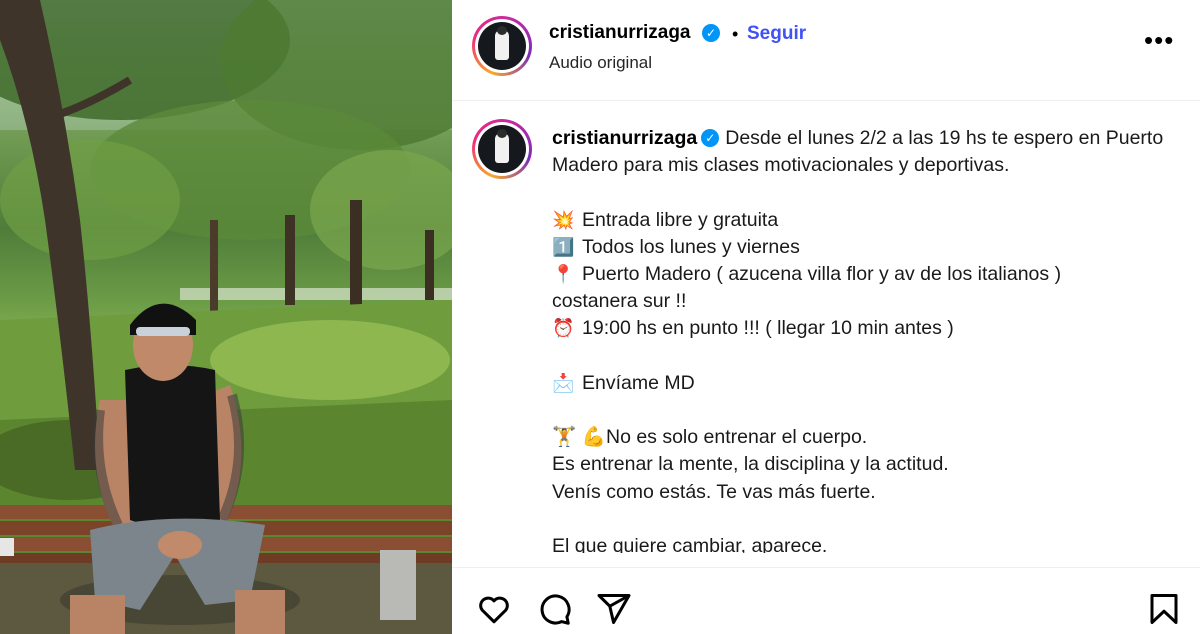  I want to click on caption-verified-icon: ✓, so click(710, 138).